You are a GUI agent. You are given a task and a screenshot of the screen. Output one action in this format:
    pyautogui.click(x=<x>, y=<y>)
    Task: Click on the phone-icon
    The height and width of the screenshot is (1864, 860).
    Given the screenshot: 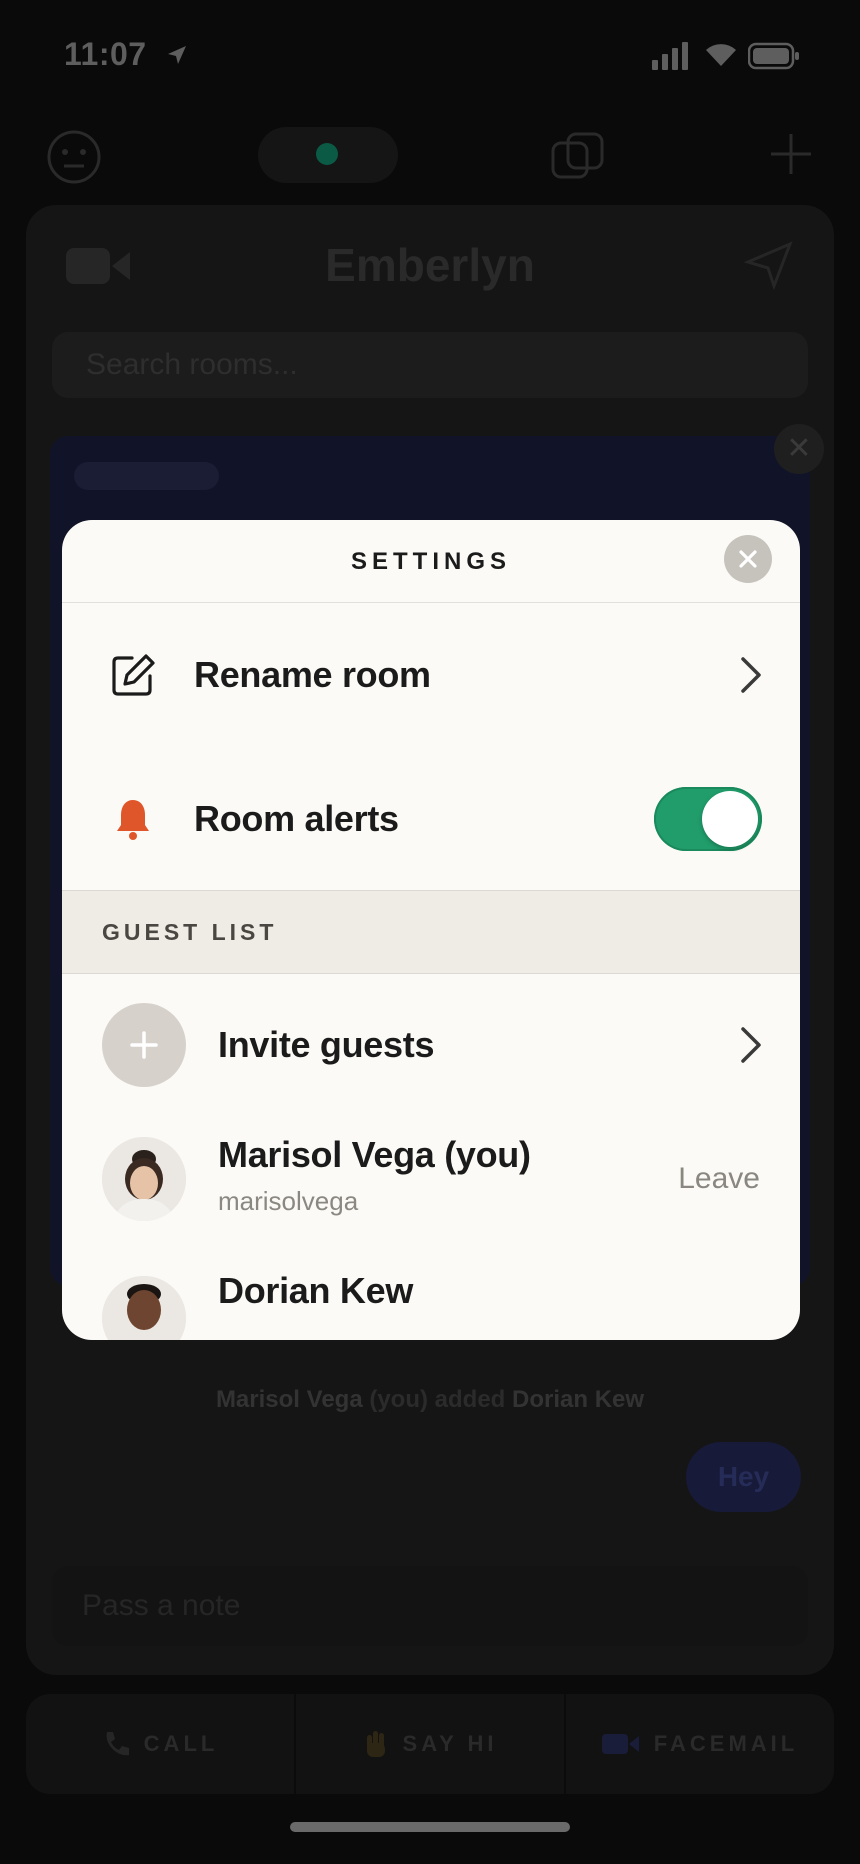 What is the action you would take?
    pyautogui.click(x=117, y=1744)
    